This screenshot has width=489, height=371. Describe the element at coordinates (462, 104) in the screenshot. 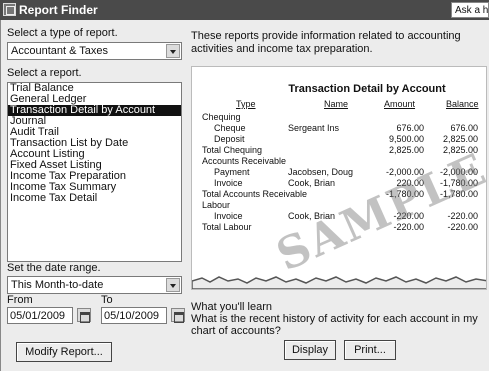

I see `preview-header-balance: Balance` at that location.